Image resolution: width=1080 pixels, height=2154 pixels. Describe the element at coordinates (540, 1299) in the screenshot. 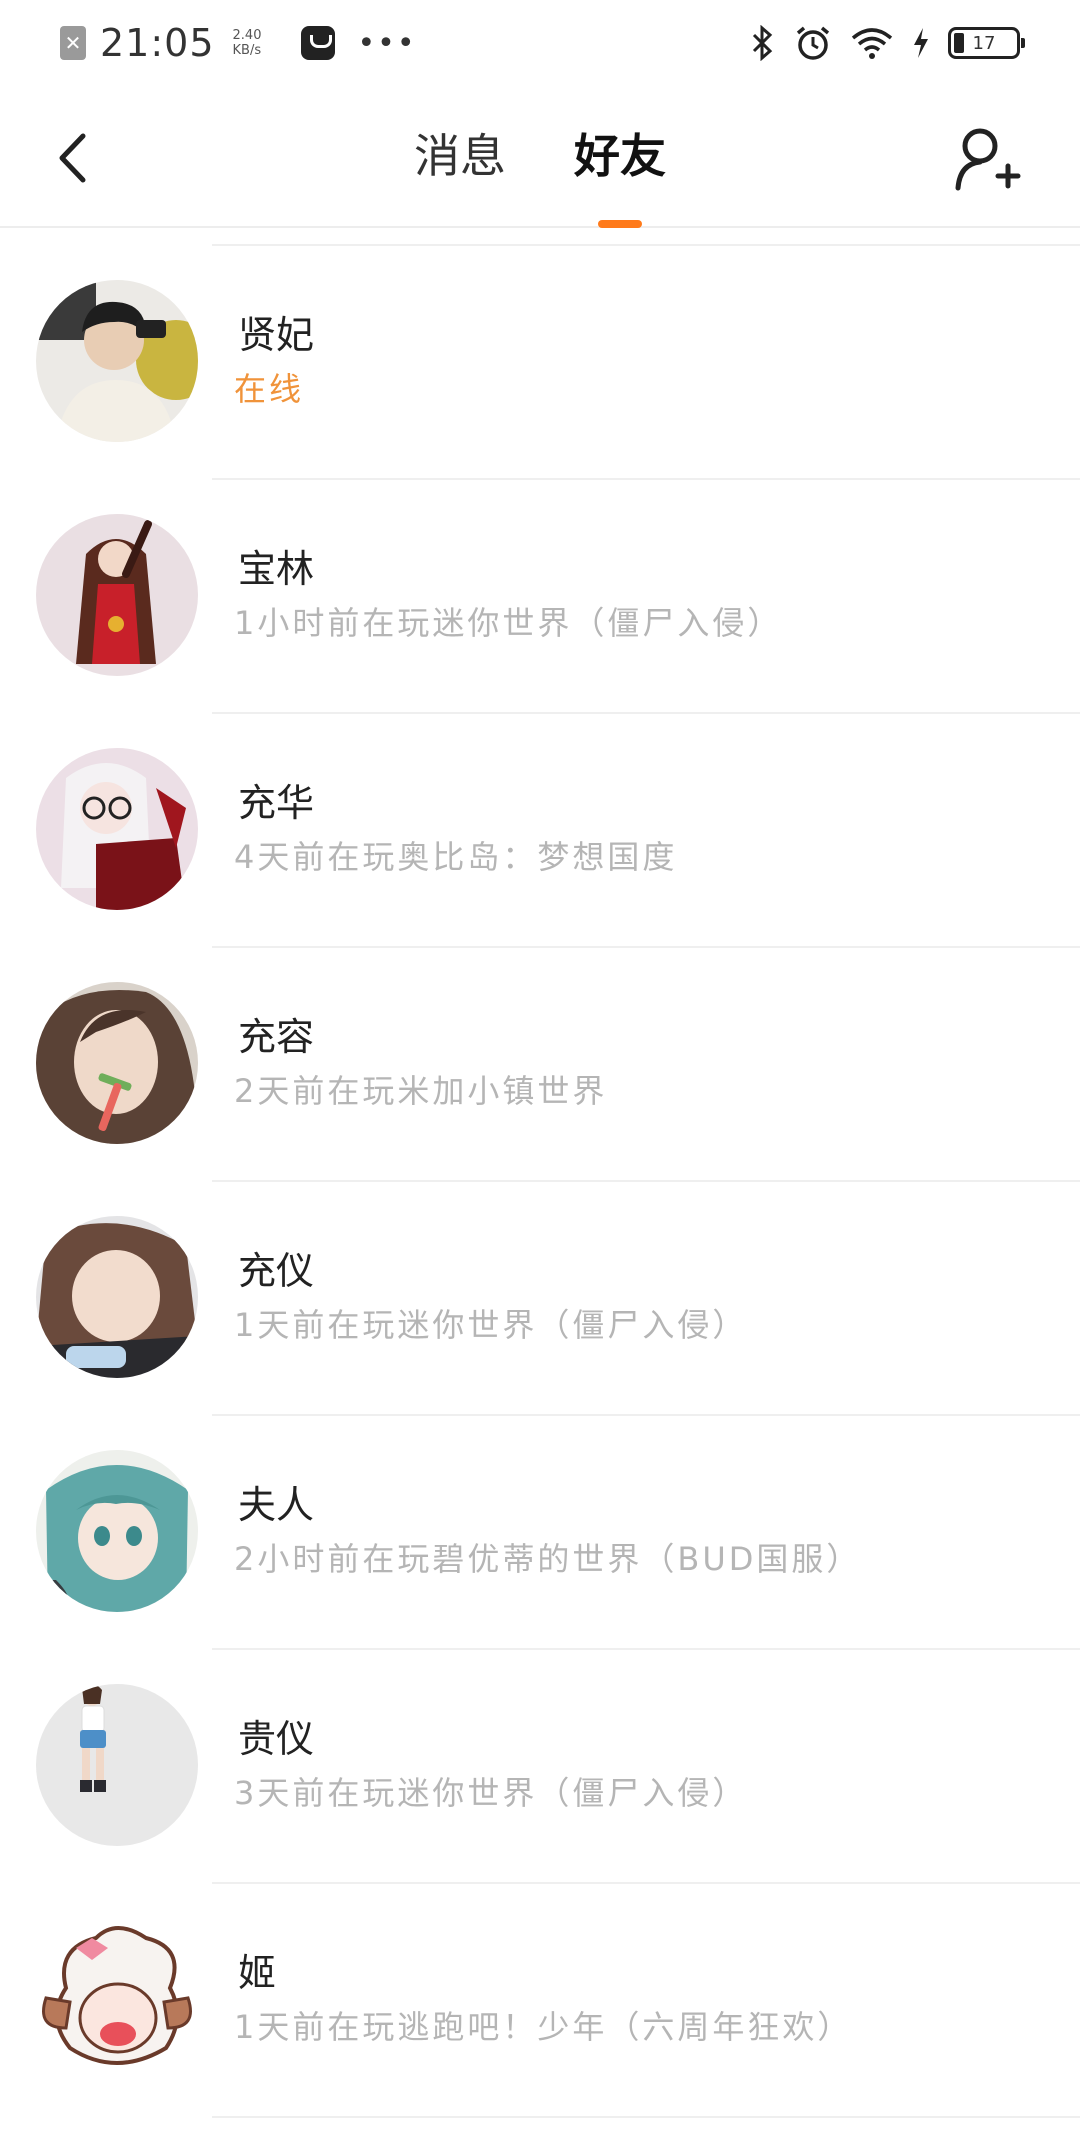

I see `friend-item: 充仪 1天前在玩迷你世界（僵尸入侵）` at that location.